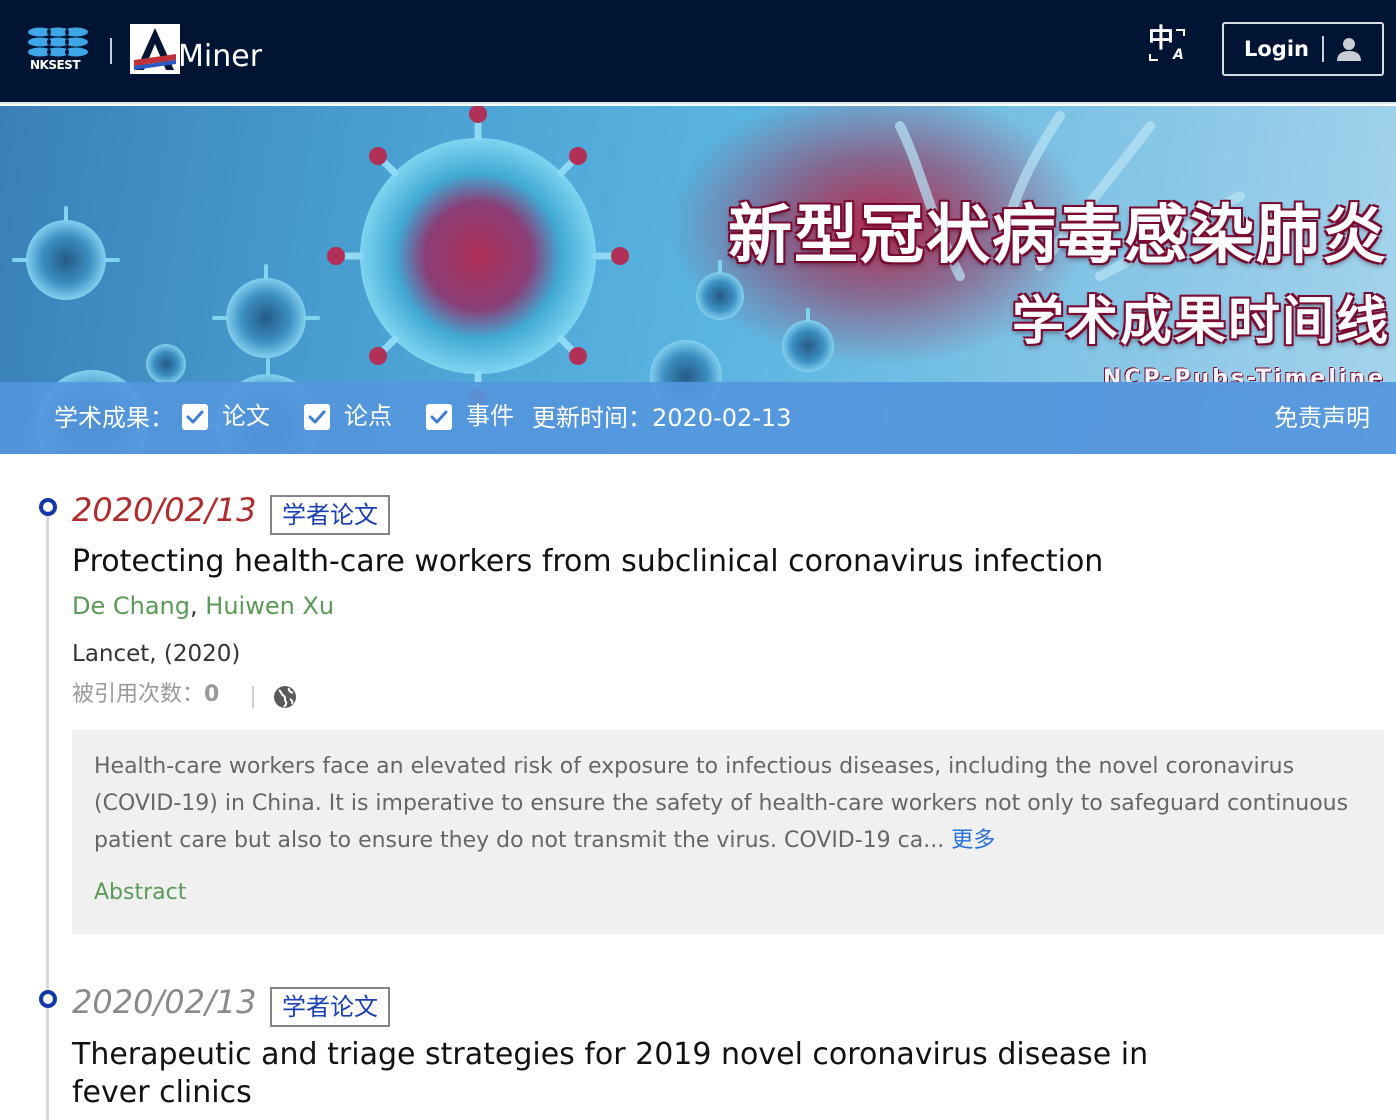 Image resolution: width=1396 pixels, height=1120 pixels. What do you see at coordinates (220, 56) in the screenshot?
I see `aminer-logo-text: Miner` at bounding box center [220, 56].